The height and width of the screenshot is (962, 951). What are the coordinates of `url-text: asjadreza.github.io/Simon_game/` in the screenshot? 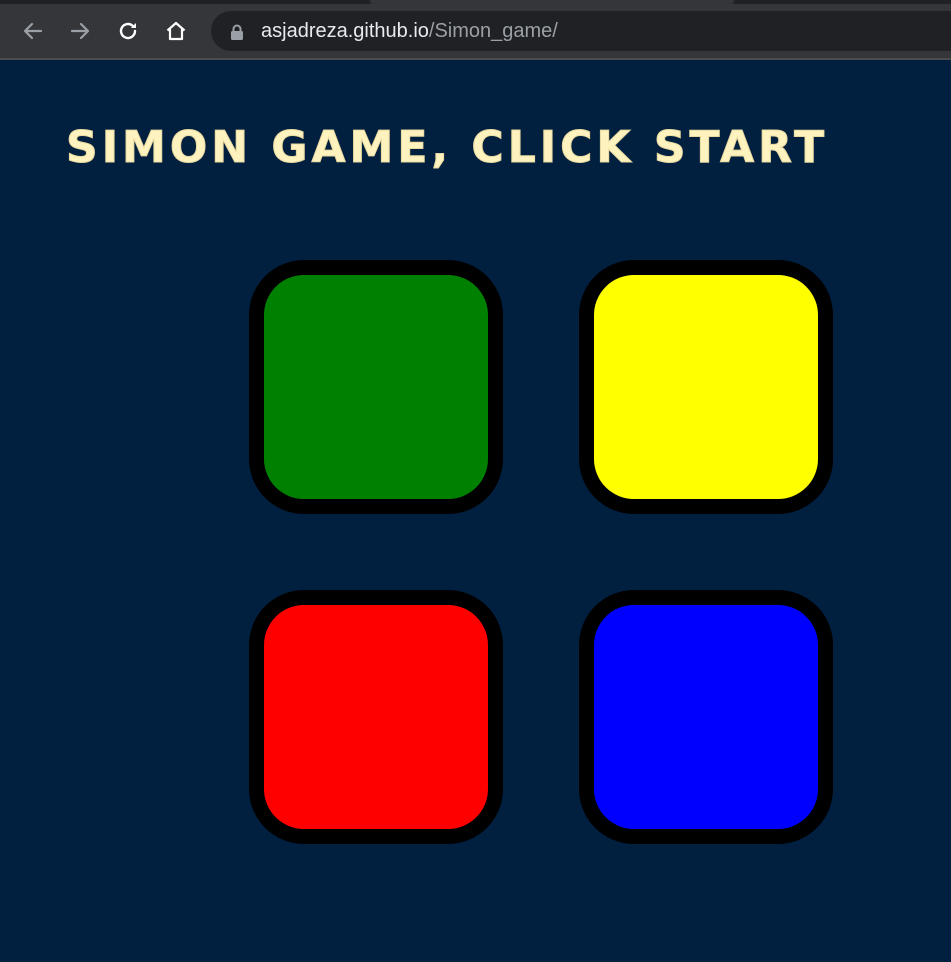 It's located at (409, 31).